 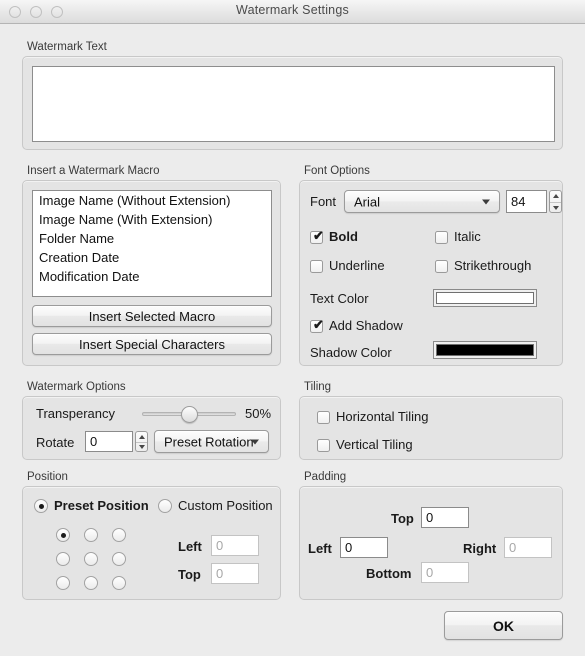 I want to click on text-color-well, so click(x=485, y=298).